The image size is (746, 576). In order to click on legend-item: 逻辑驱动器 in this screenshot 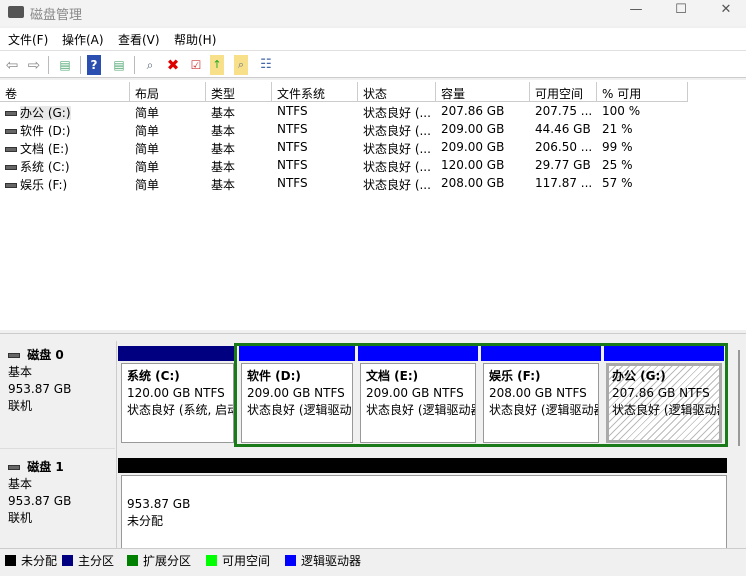, I will do `click(323, 560)`.